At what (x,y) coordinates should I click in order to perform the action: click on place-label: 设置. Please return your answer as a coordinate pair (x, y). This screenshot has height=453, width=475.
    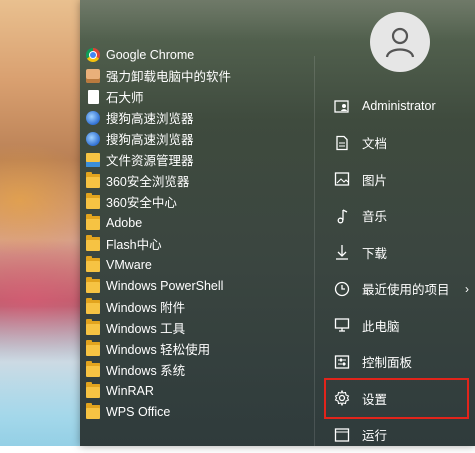
    Looking at the image, I should click on (374, 398).